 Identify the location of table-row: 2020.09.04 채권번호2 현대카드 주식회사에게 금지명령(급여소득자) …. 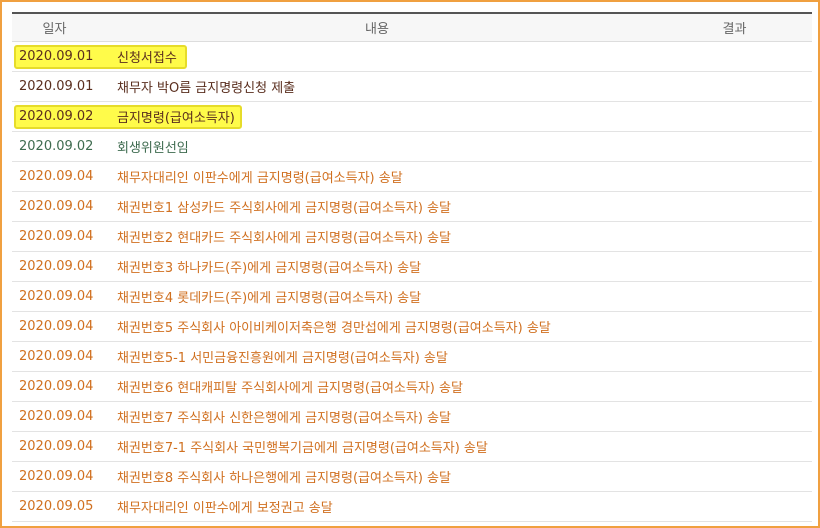
(412, 237).